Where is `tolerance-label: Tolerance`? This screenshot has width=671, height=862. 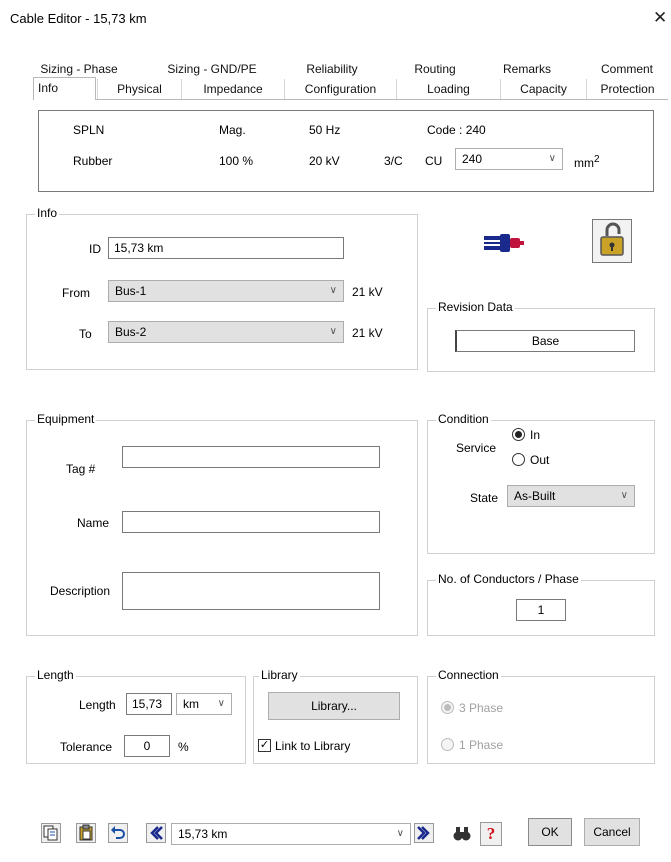 tolerance-label: Tolerance is located at coordinates (86, 747).